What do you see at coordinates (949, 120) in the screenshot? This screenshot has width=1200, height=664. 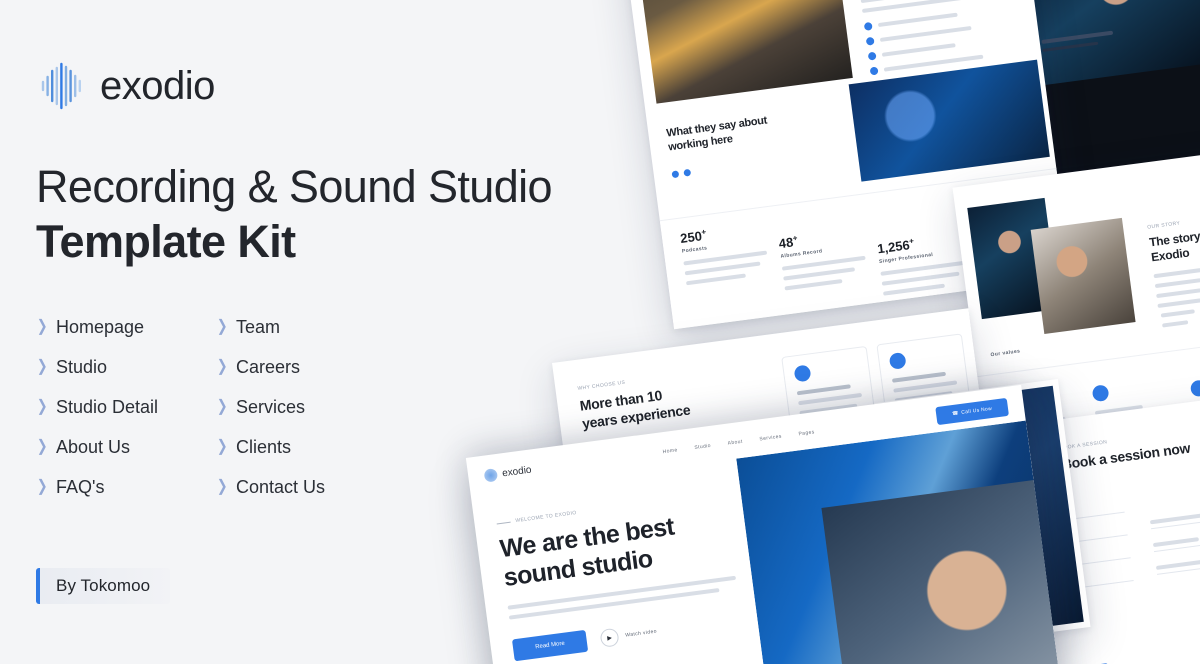 I see `mockup-mixing-photo` at bounding box center [949, 120].